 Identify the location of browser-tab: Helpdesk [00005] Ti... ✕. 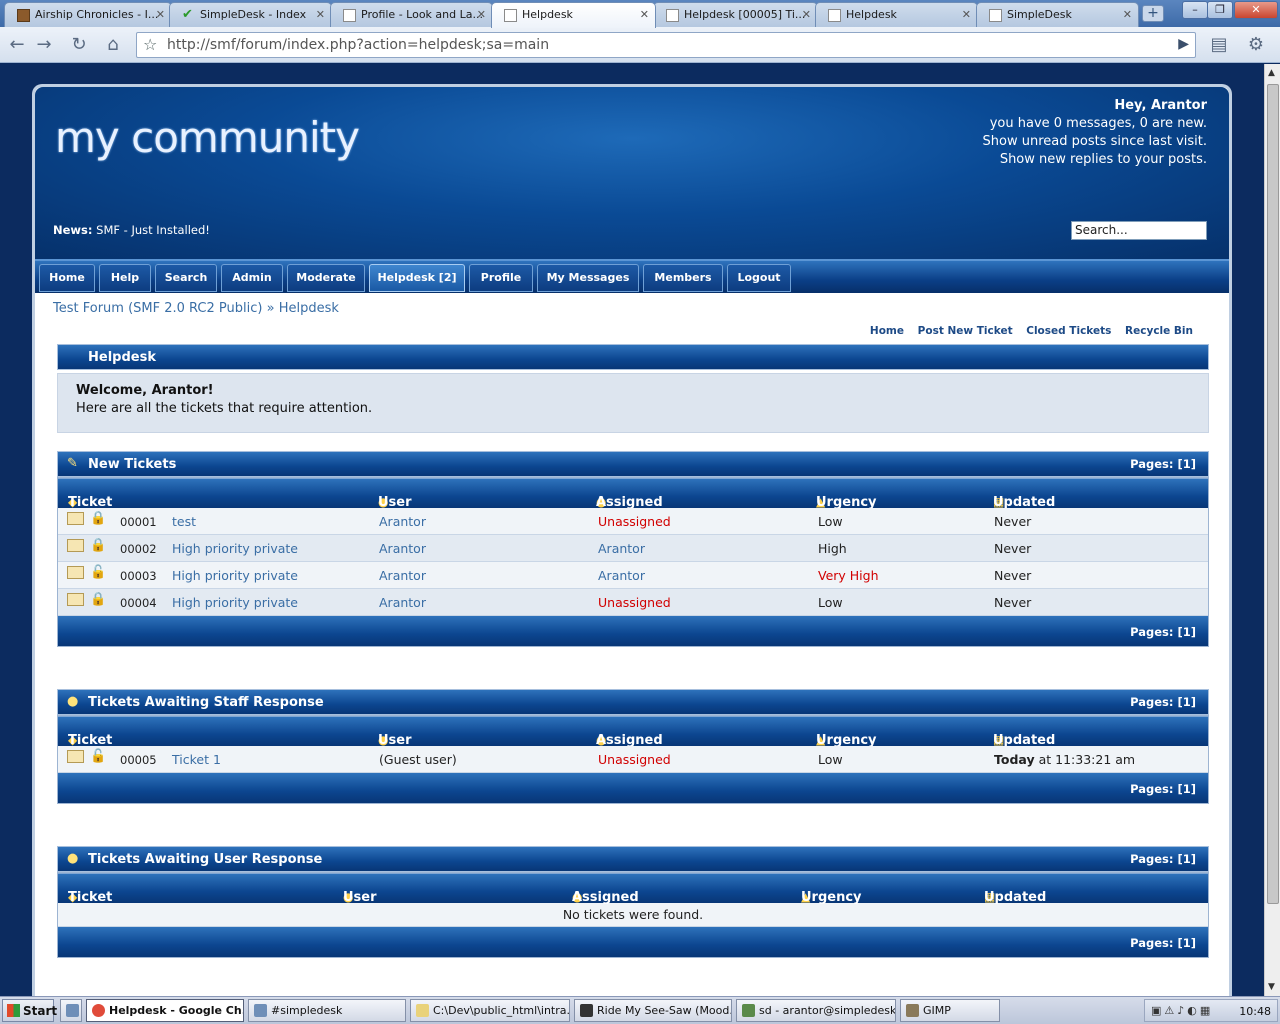
(735, 14).